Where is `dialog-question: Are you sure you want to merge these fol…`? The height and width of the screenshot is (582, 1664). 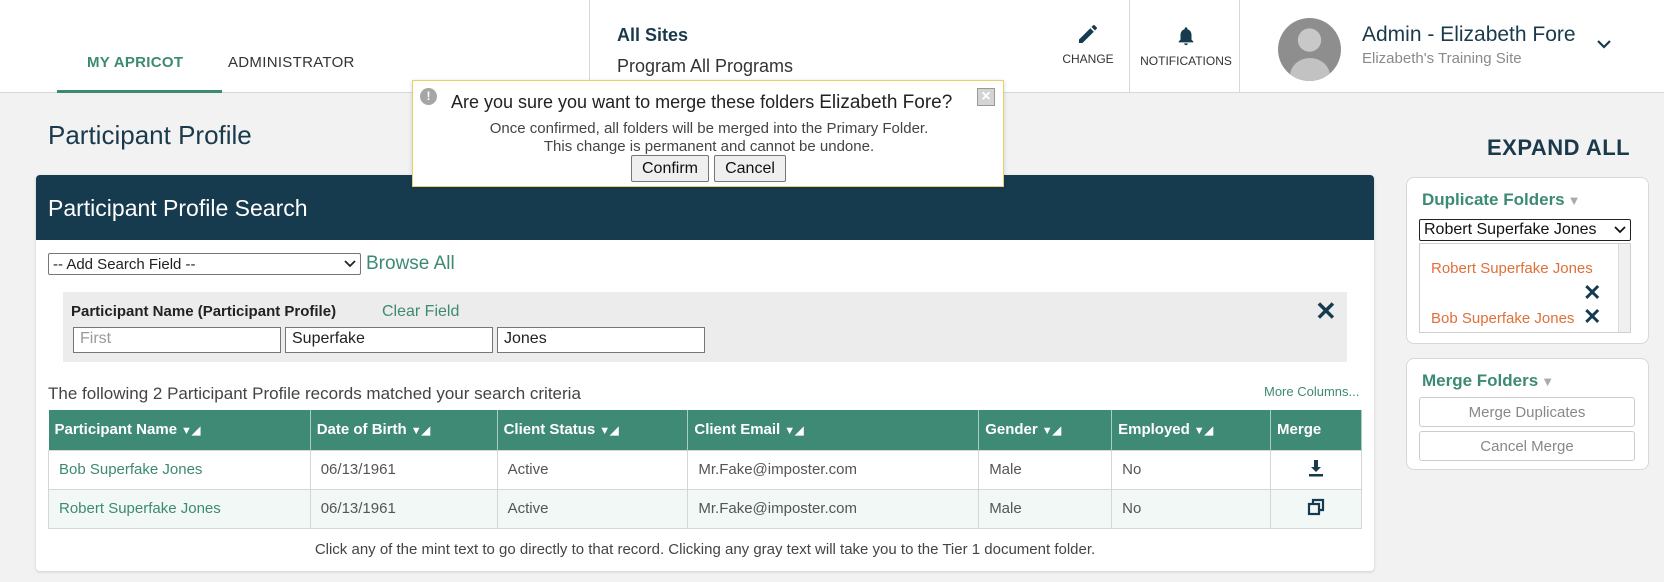 dialog-question: Are you sure you want to merge these fol… is located at coordinates (702, 102).